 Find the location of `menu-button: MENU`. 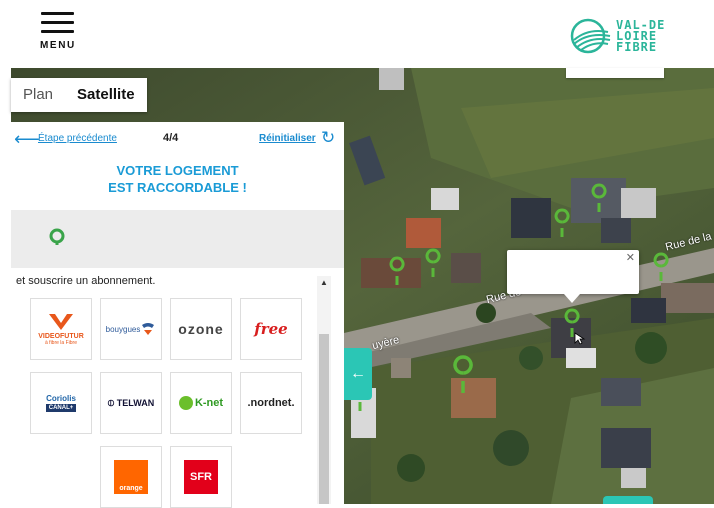

menu-button: MENU is located at coordinates (60, 32).